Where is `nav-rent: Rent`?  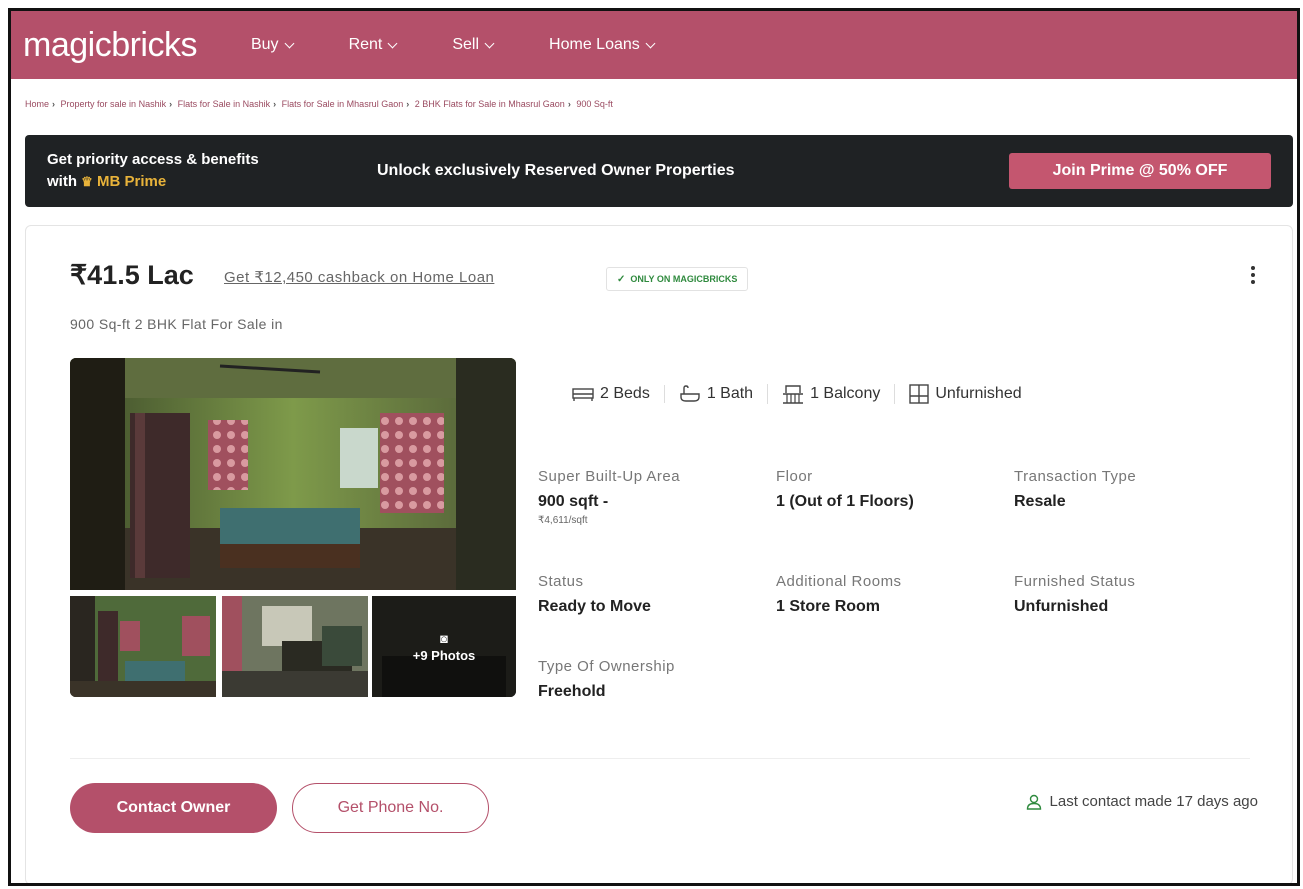 nav-rent: Rent is located at coordinates (373, 45).